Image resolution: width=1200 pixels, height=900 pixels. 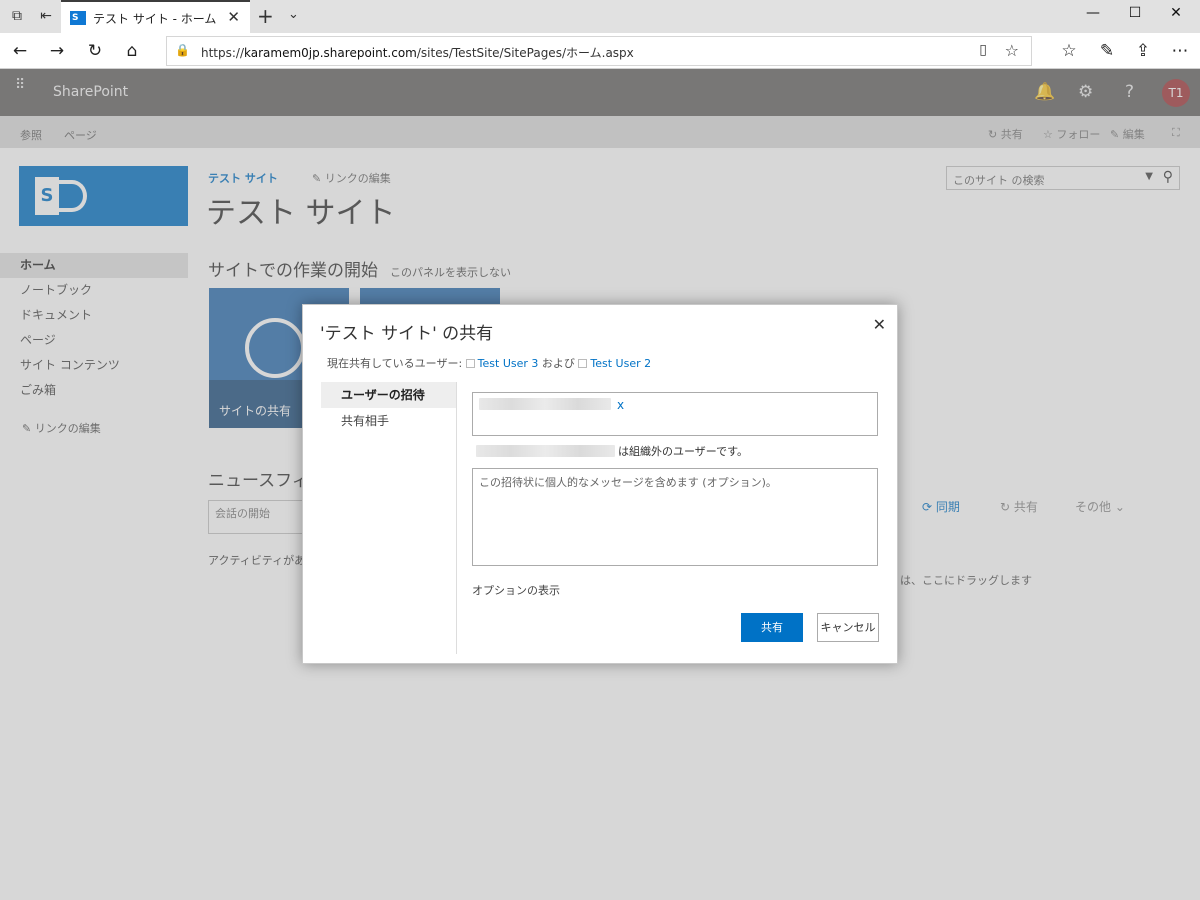 What do you see at coordinates (132, 51) in the screenshot?
I see `home-icon: ⌂` at bounding box center [132, 51].